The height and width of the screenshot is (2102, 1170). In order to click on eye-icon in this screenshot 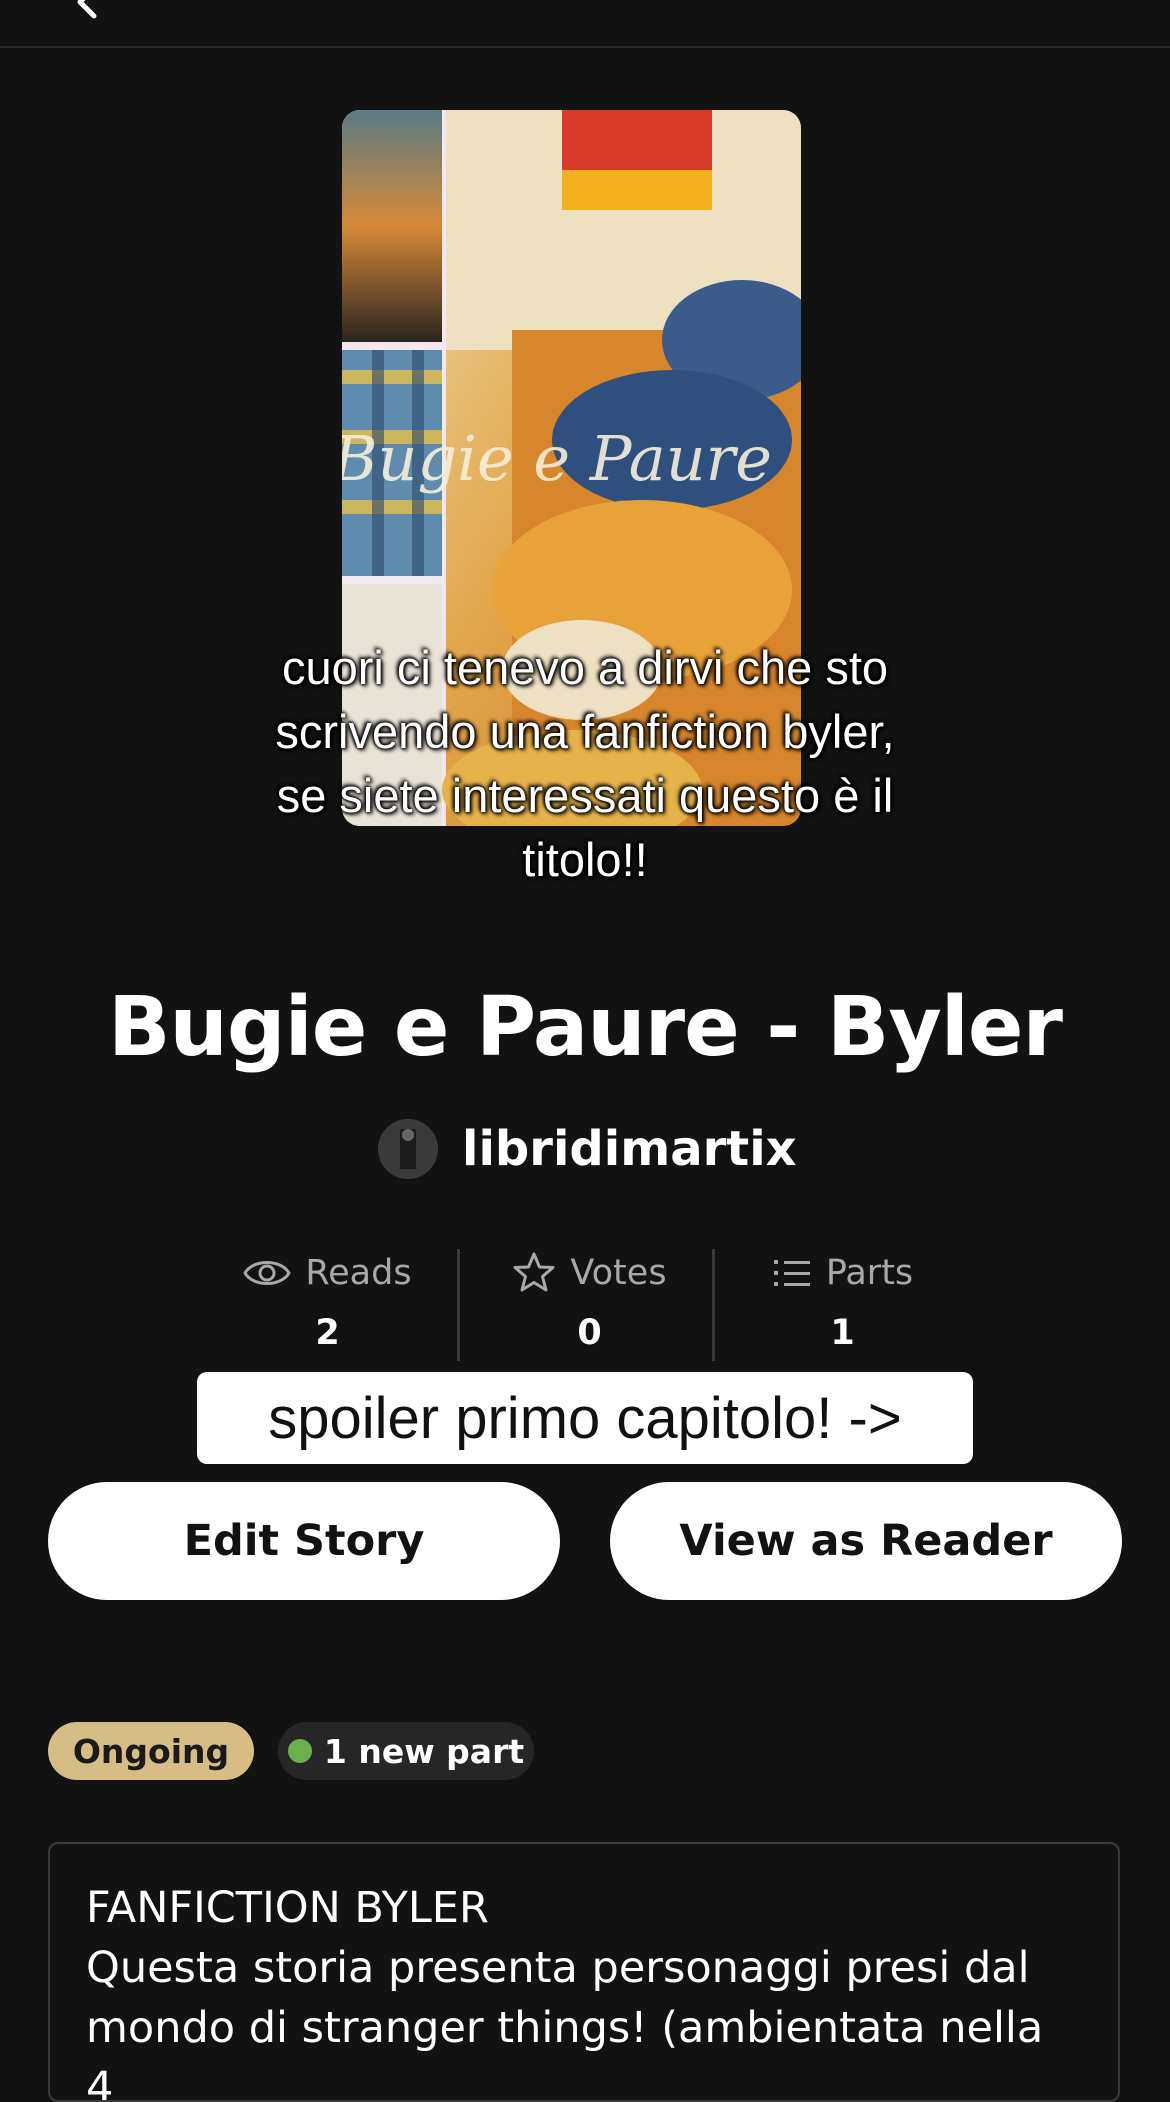, I will do `click(267, 1273)`.